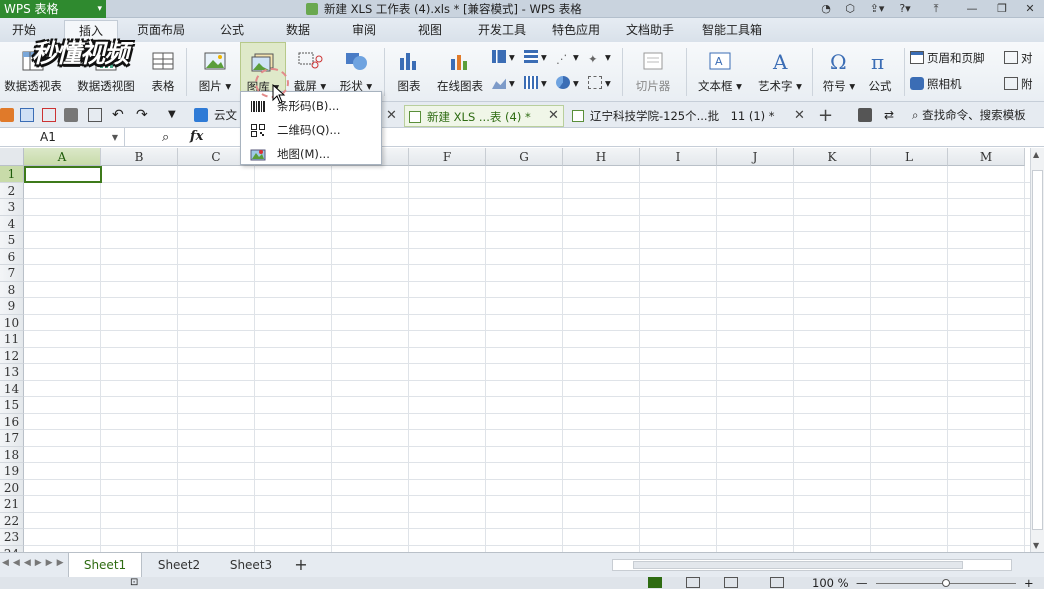  What do you see at coordinates (862, 583) in the screenshot?
I see `zoom-out-icon: —` at bounding box center [862, 583].